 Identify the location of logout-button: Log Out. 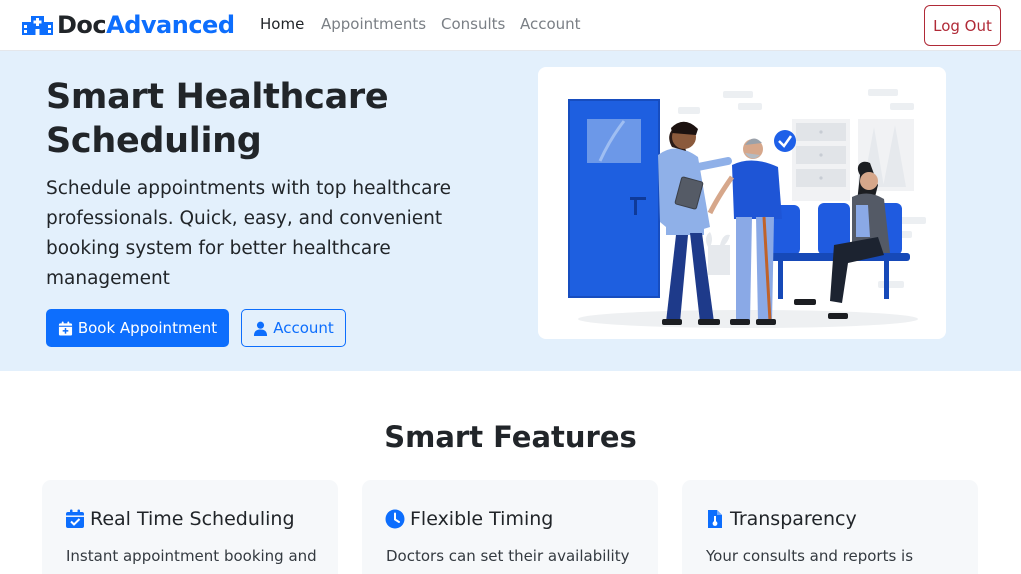
(962, 25).